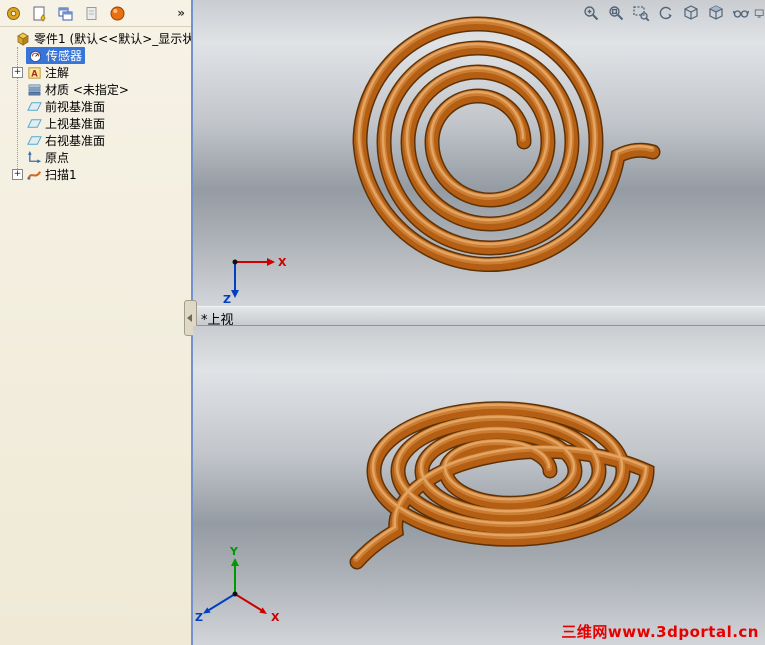 The height and width of the screenshot is (645, 765). I want to click on tool-button, so click(13, 13).